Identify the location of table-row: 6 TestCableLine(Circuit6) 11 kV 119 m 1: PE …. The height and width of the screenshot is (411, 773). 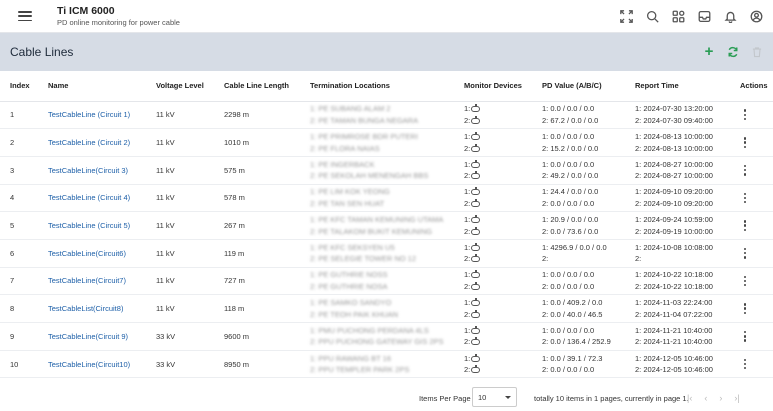
(386, 253).